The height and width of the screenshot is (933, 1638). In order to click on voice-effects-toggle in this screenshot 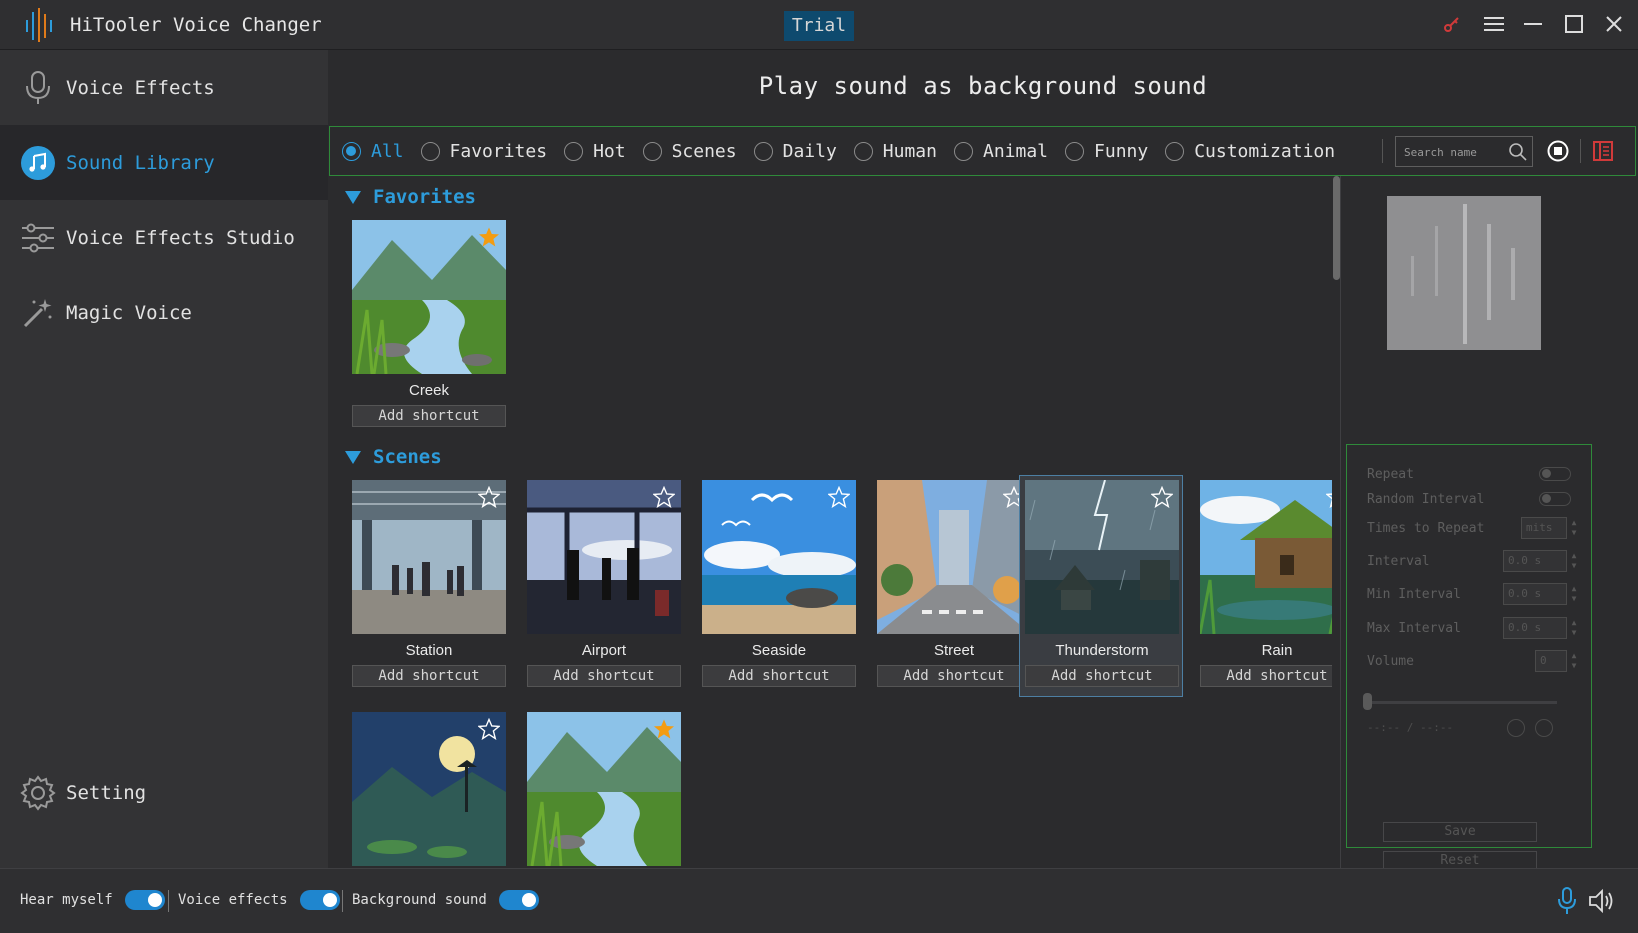, I will do `click(319, 900)`.